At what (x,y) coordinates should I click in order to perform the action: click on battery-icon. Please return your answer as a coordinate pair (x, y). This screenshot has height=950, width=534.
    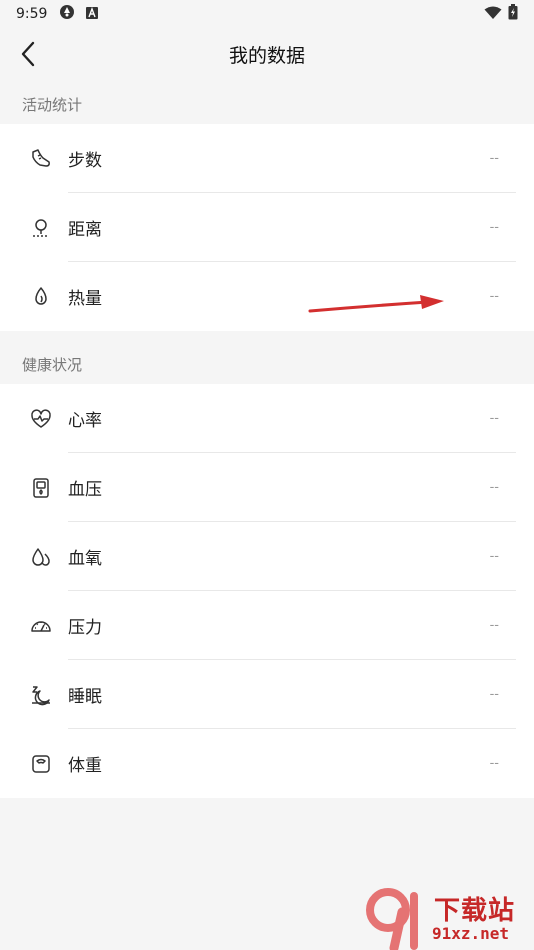
    Looking at the image, I should click on (513, 14).